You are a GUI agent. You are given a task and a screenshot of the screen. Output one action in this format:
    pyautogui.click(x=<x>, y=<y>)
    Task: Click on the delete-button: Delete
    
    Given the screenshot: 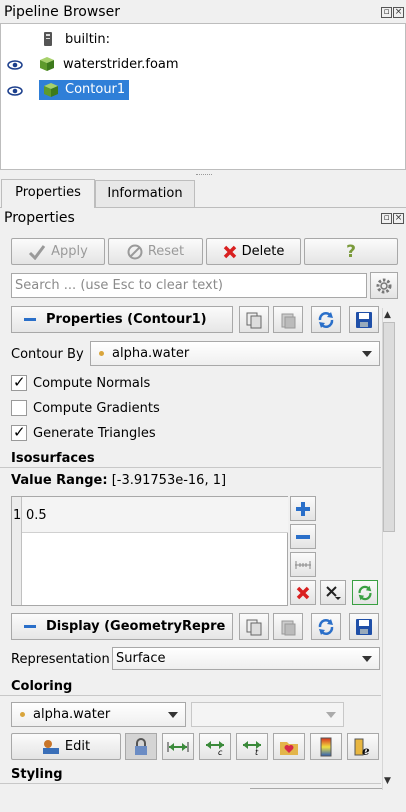 What is the action you would take?
    pyautogui.click(x=253, y=251)
    